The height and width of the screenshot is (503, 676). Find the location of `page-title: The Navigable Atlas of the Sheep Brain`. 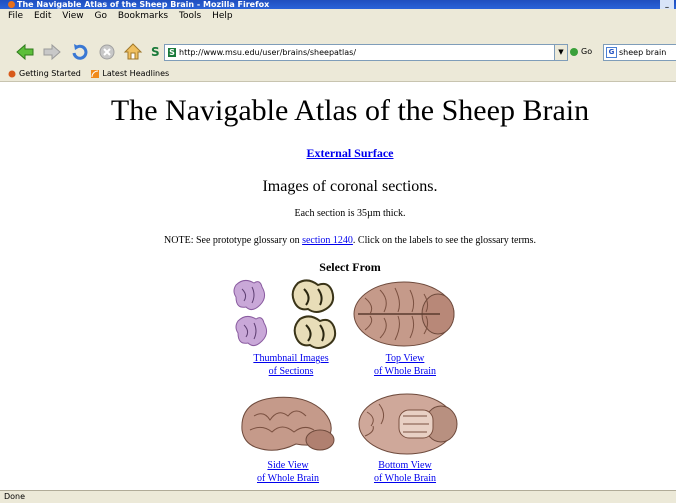

page-title: The Navigable Atlas of the Sheep Brain is located at coordinates (350, 110).